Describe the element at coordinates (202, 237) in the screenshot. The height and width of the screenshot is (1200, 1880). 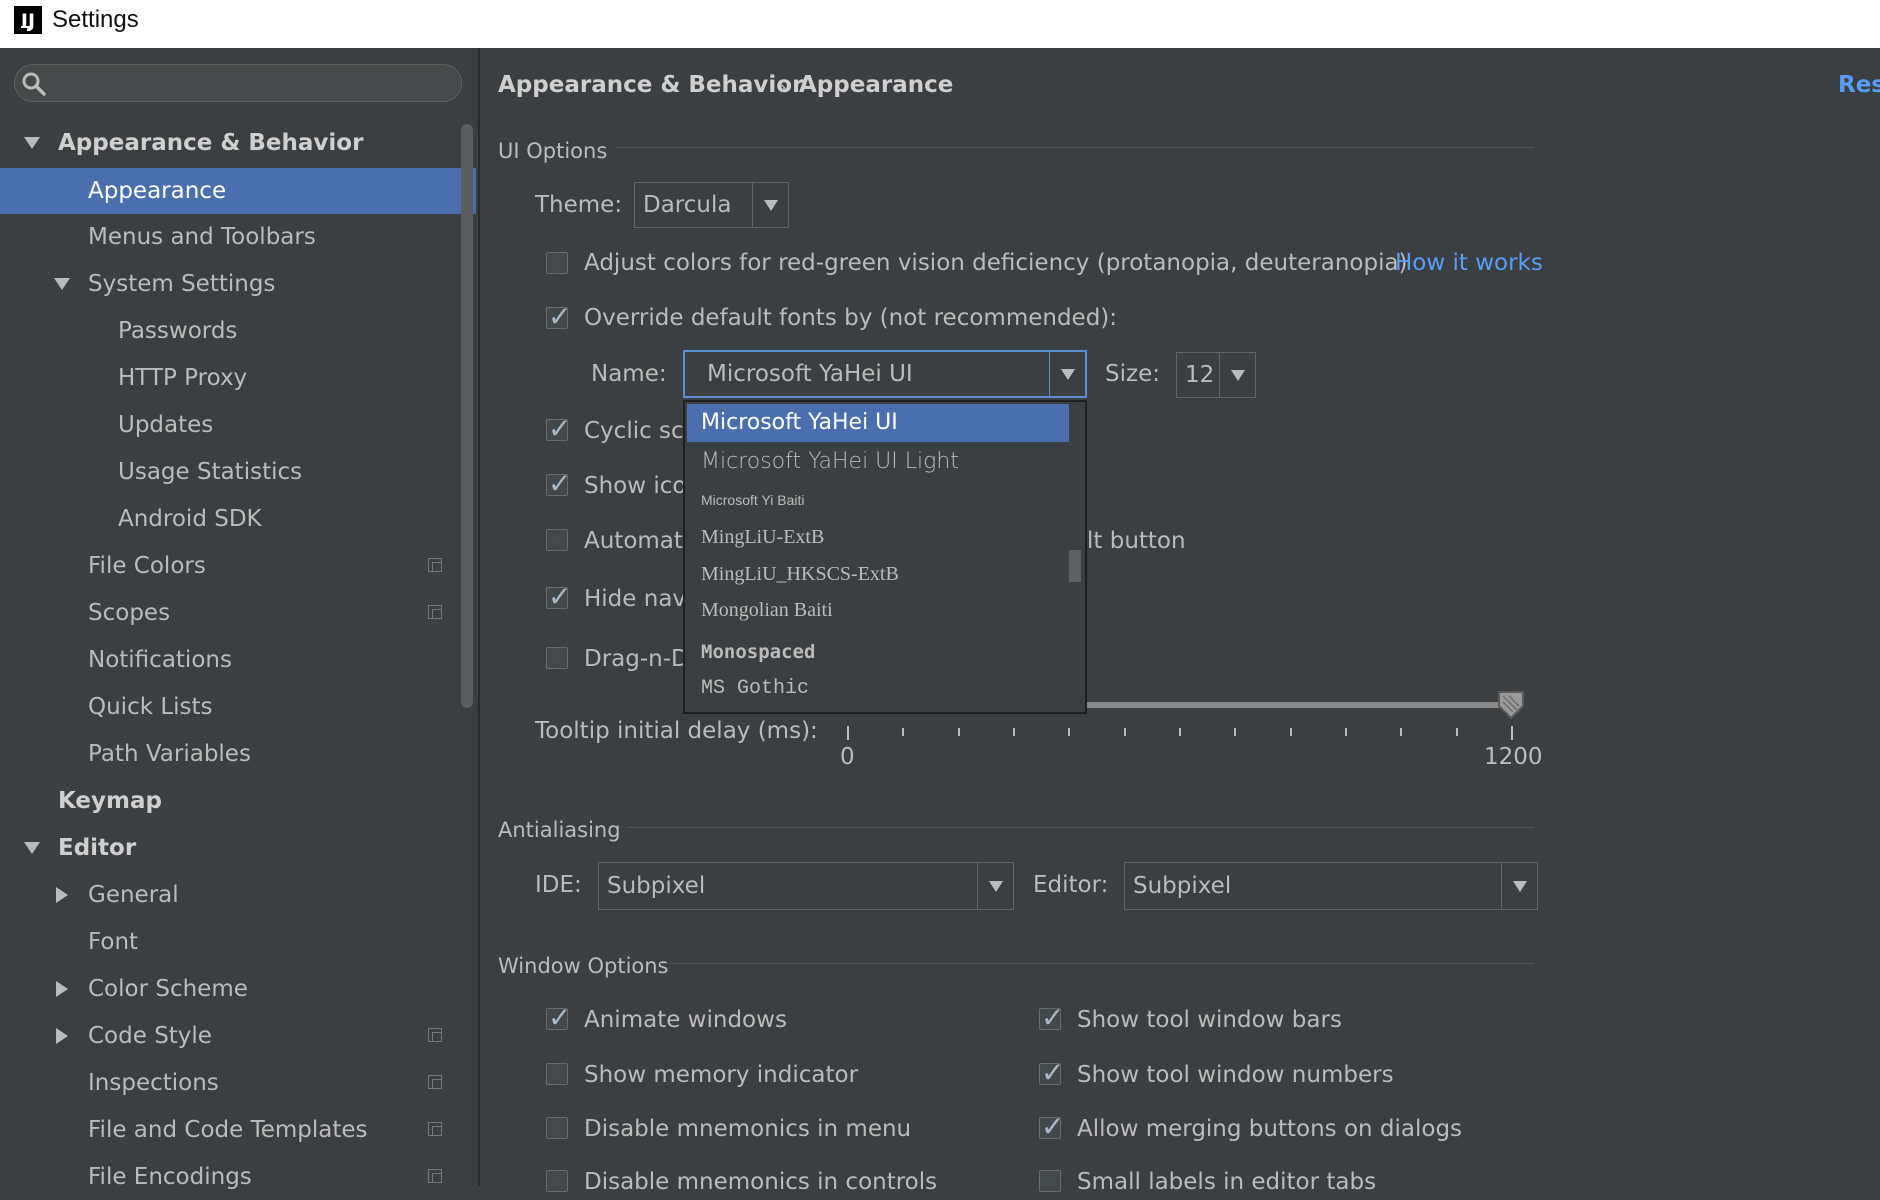
I see `sidebar-item-menus-toolbars: Menus and Toolbars` at that location.